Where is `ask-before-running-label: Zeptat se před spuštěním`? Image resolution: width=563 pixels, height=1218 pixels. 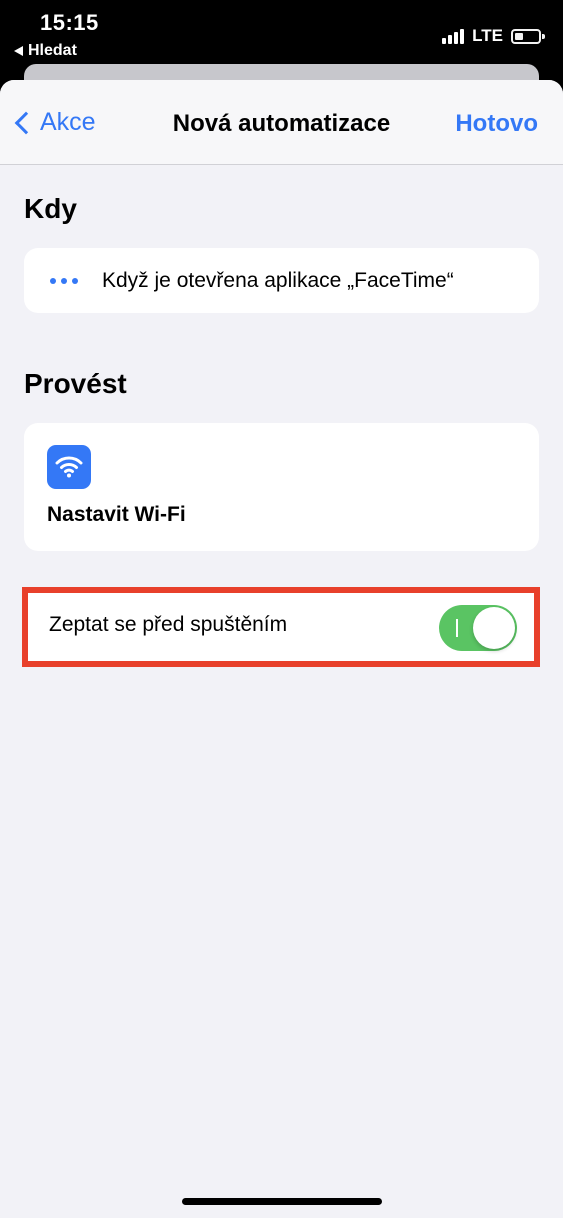
ask-before-running-label: Zeptat se před spuštěním is located at coordinates (168, 624).